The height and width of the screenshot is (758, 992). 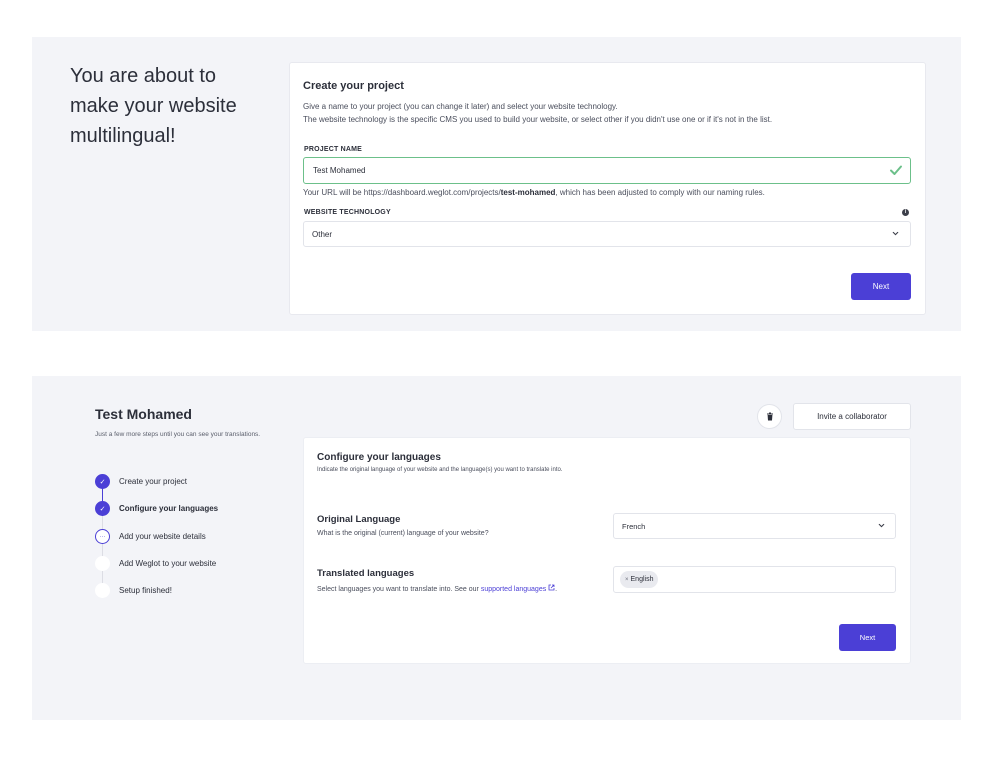 What do you see at coordinates (145, 590) in the screenshot?
I see `step-label: Setup finished!` at bounding box center [145, 590].